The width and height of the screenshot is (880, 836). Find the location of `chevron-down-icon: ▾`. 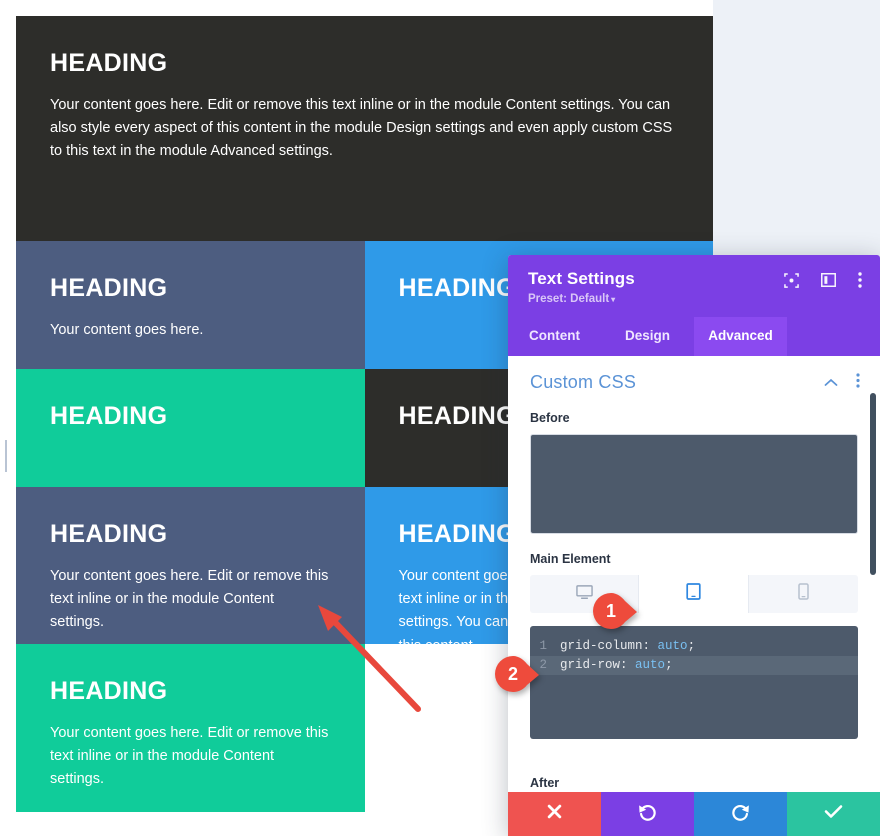

chevron-down-icon: ▾ is located at coordinates (613, 299).